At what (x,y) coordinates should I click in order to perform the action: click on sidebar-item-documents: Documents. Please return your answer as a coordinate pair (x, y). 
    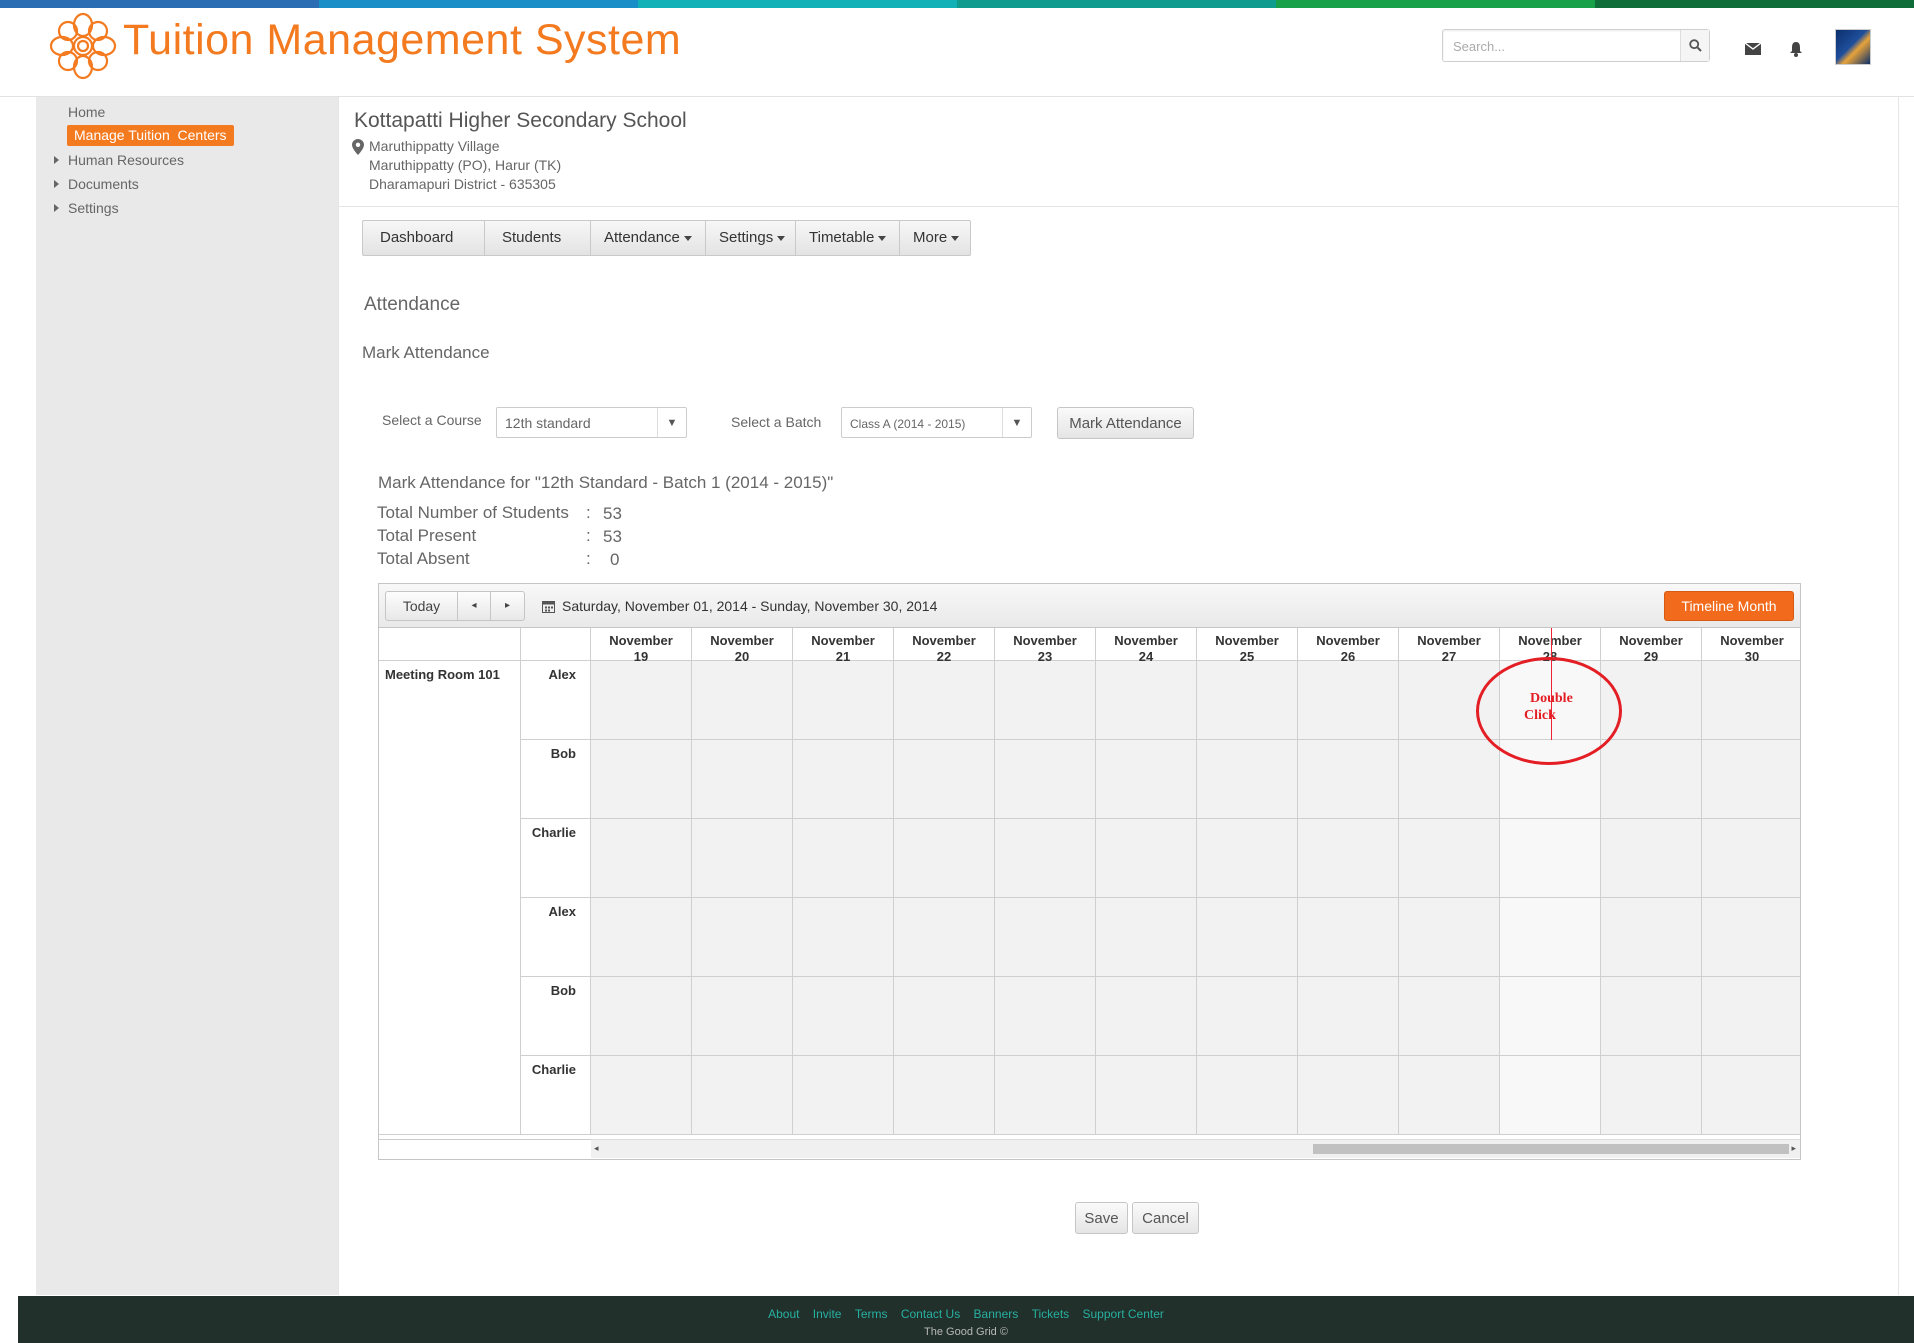
    Looking at the image, I should click on (96, 184).